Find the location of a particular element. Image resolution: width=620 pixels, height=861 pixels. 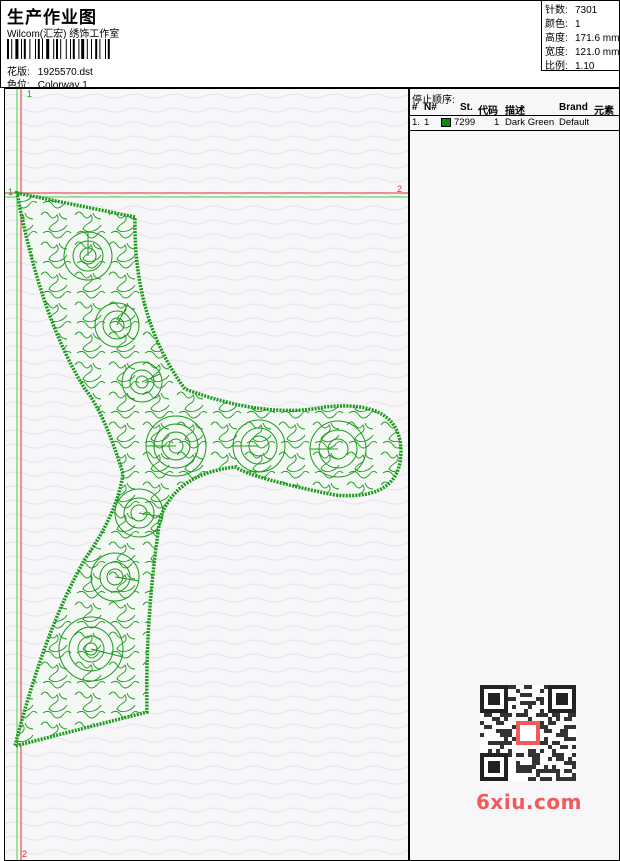

width-row: 宽度: 121.0 mm is located at coordinates (582, 53).